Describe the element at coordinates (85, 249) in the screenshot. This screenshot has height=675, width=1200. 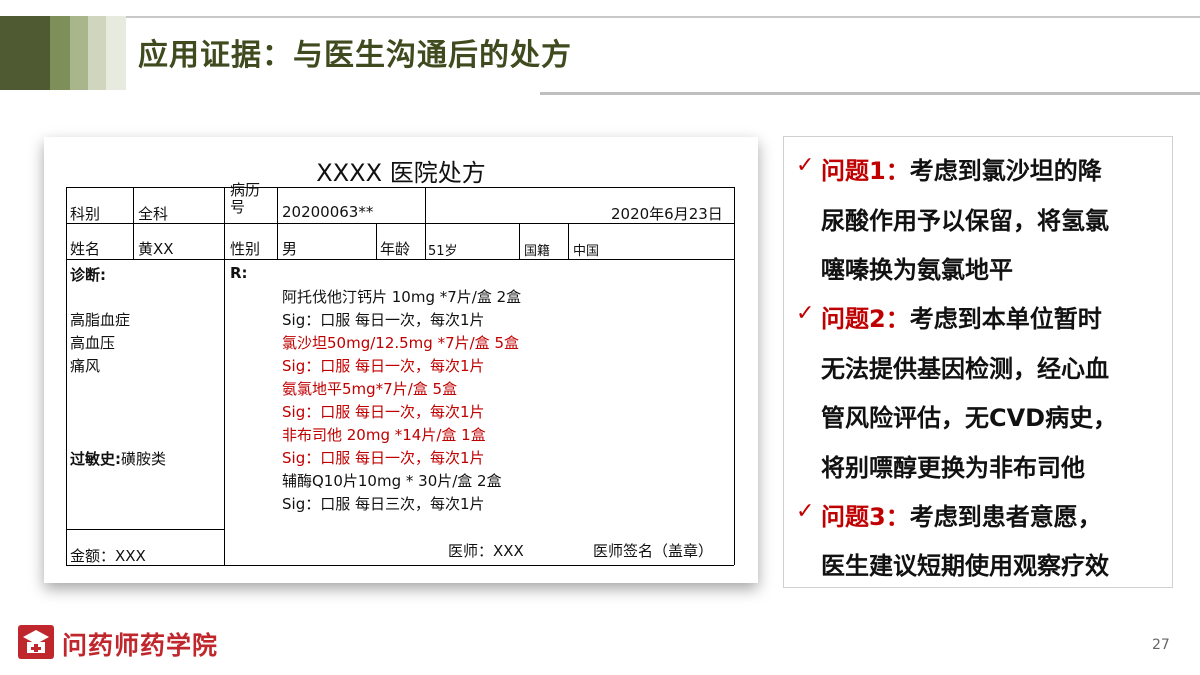
I see `name-label: 姓名` at that location.